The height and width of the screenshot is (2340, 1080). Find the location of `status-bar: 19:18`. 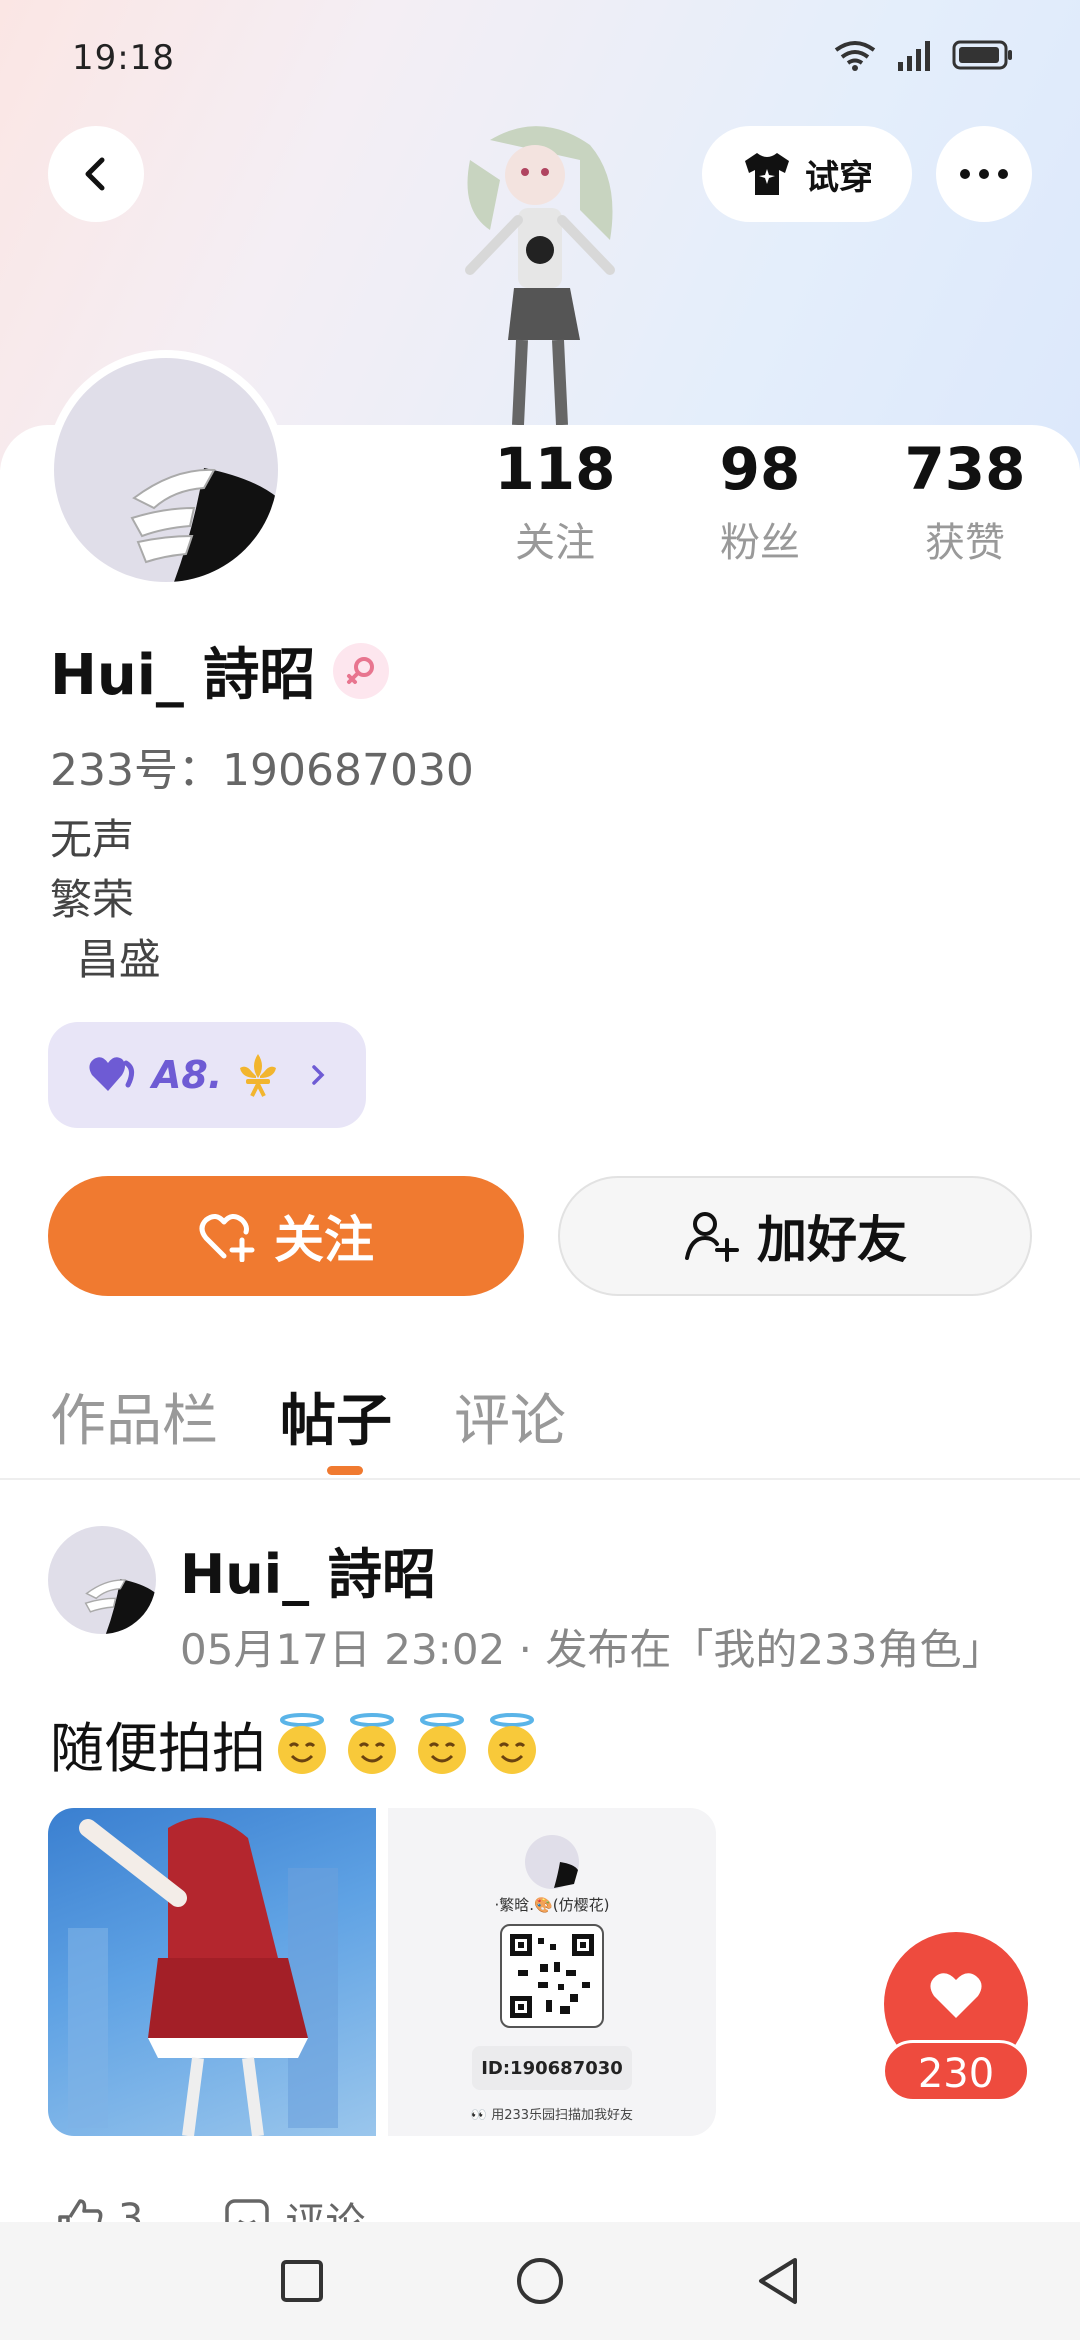

status-bar: 19:18 is located at coordinates (540, 55).